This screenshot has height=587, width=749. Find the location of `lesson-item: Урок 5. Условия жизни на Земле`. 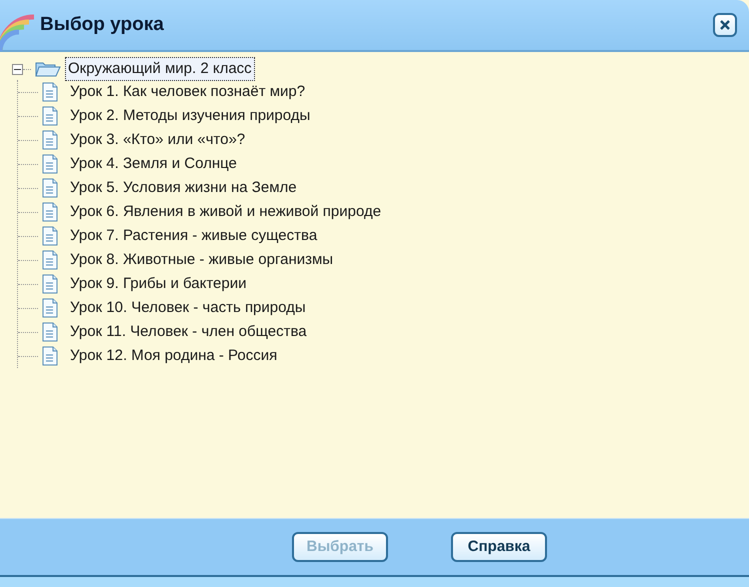

lesson-item: Урок 5. Условия жизни на Земле is located at coordinates (183, 188).